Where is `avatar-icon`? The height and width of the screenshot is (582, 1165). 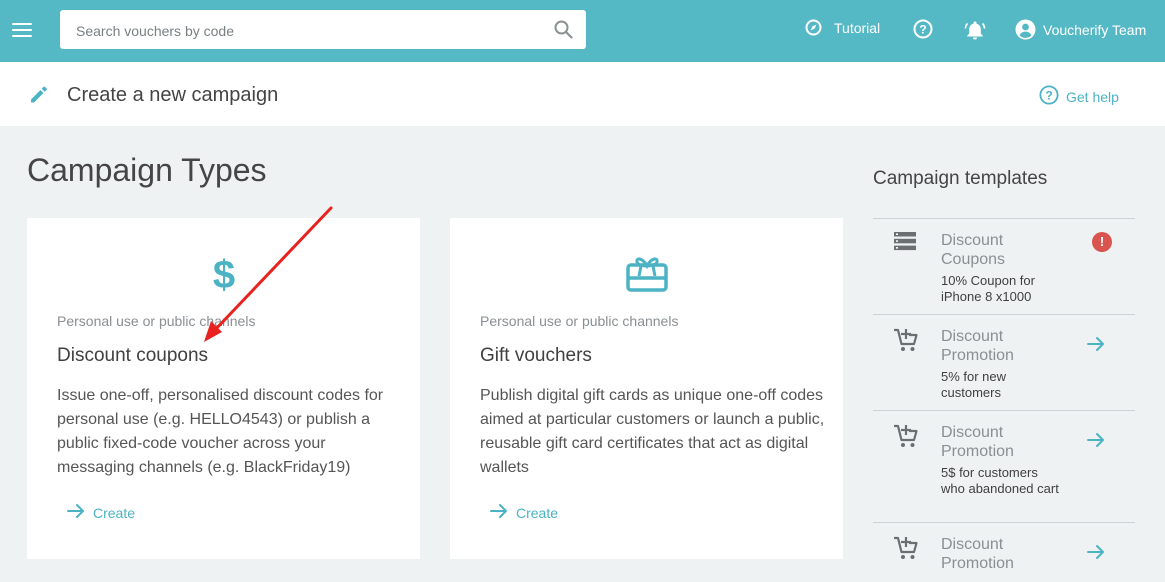 avatar-icon is located at coordinates (1025, 29).